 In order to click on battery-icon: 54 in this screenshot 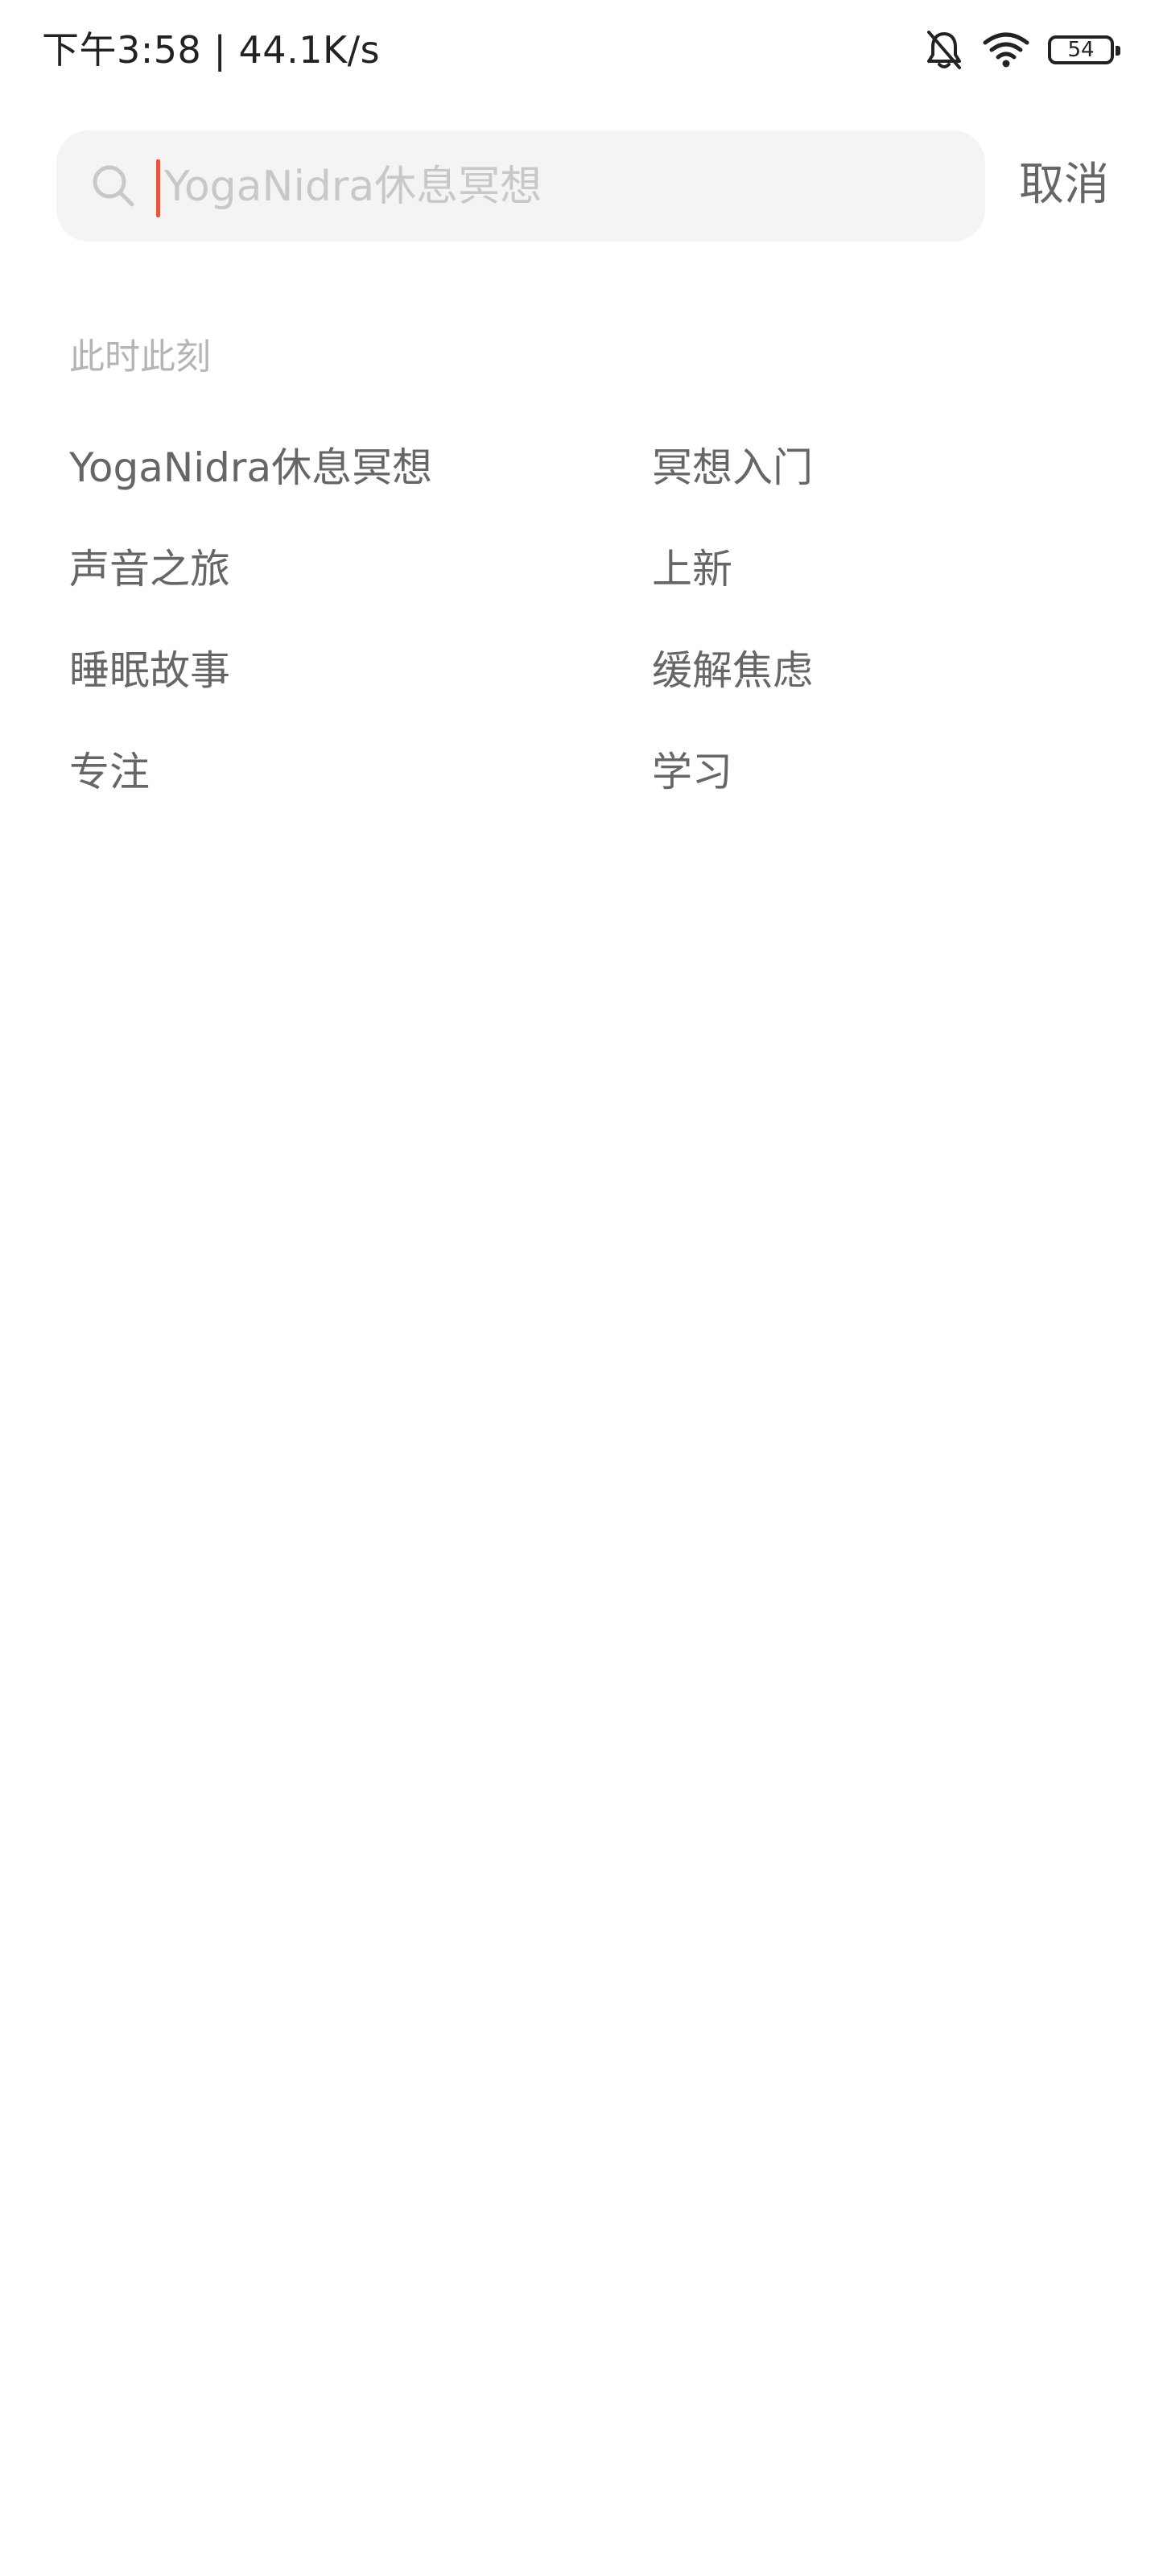, I will do `click(1084, 49)`.